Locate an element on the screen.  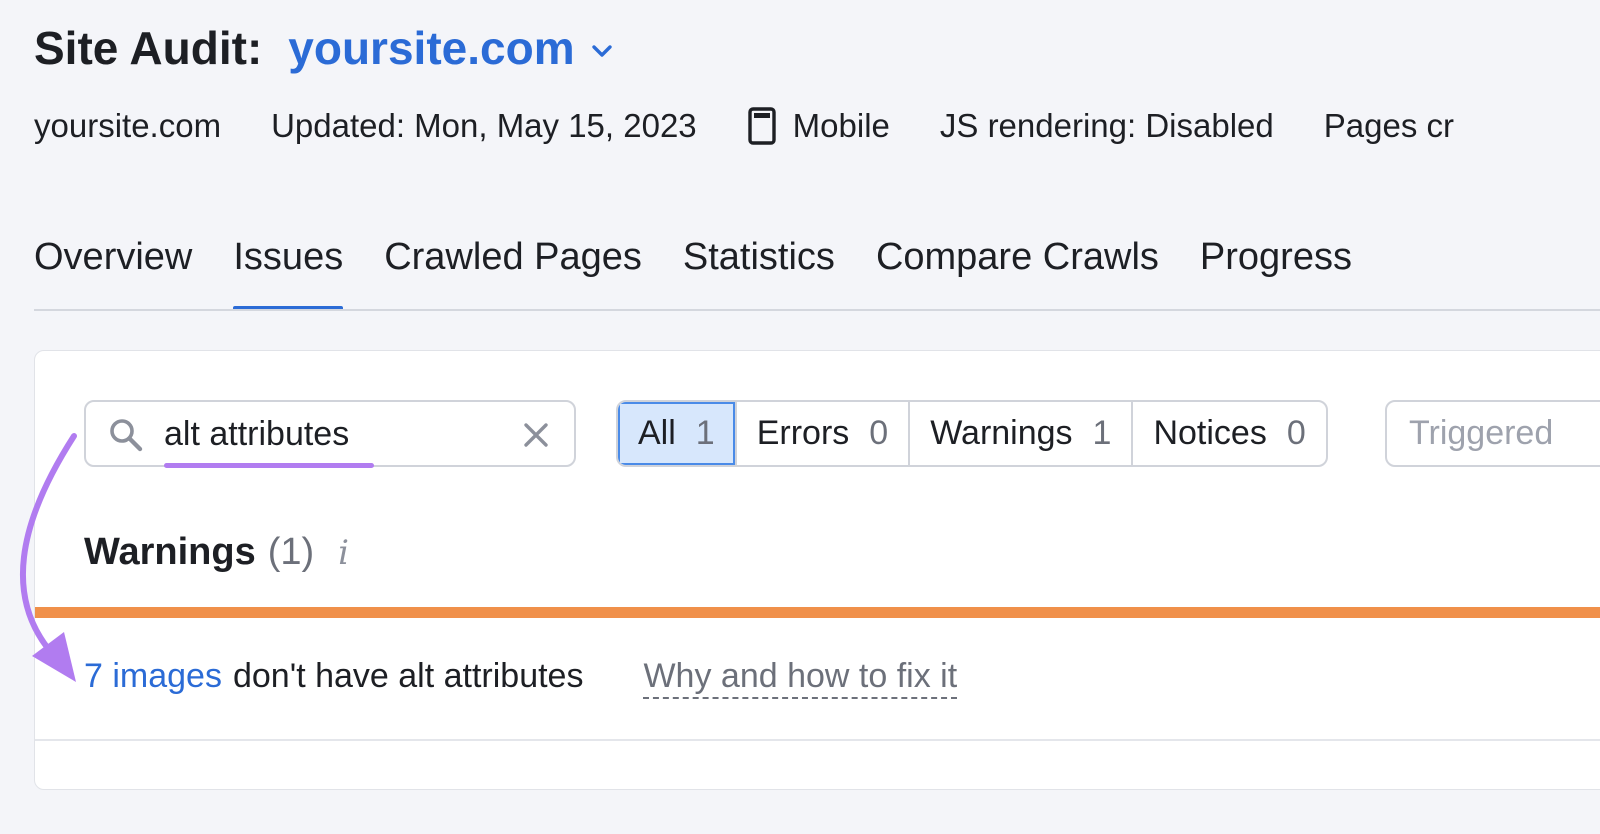
filter-errors-label: Errors is located at coordinates (803, 433).